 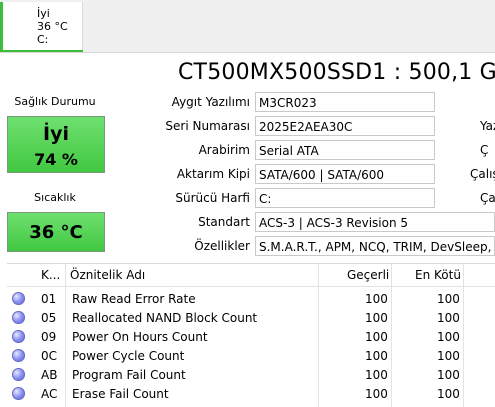 What do you see at coordinates (487, 126) in the screenshot?
I see `right-label-1: Yaz` at bounding box center [487, 126].